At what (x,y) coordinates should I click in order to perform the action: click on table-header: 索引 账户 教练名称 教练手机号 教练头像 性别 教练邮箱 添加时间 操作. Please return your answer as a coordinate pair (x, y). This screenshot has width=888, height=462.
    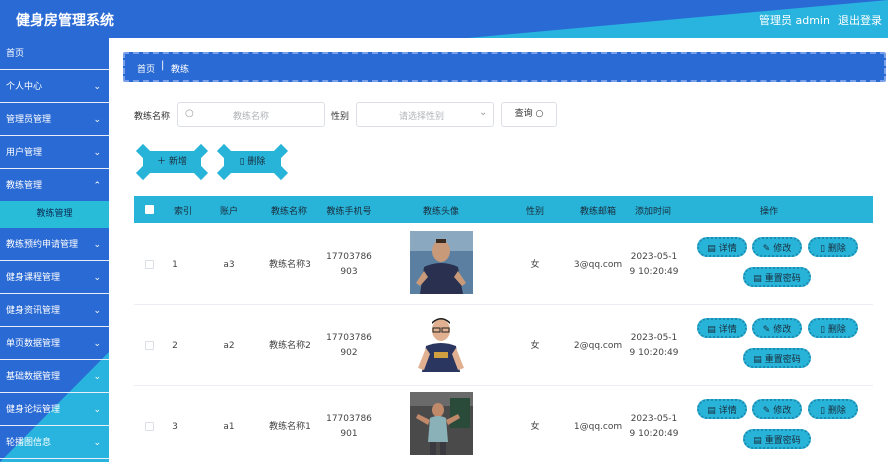
    Looking at the image, I should click on (503, 209).